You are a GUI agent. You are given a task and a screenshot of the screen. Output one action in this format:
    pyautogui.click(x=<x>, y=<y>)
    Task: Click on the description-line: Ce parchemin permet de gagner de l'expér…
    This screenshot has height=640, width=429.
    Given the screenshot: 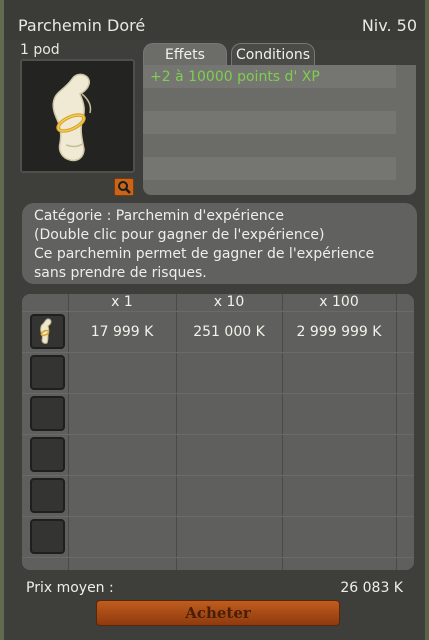 What is the action you would take?
    pyautogui.click(x=204, y=254)
    